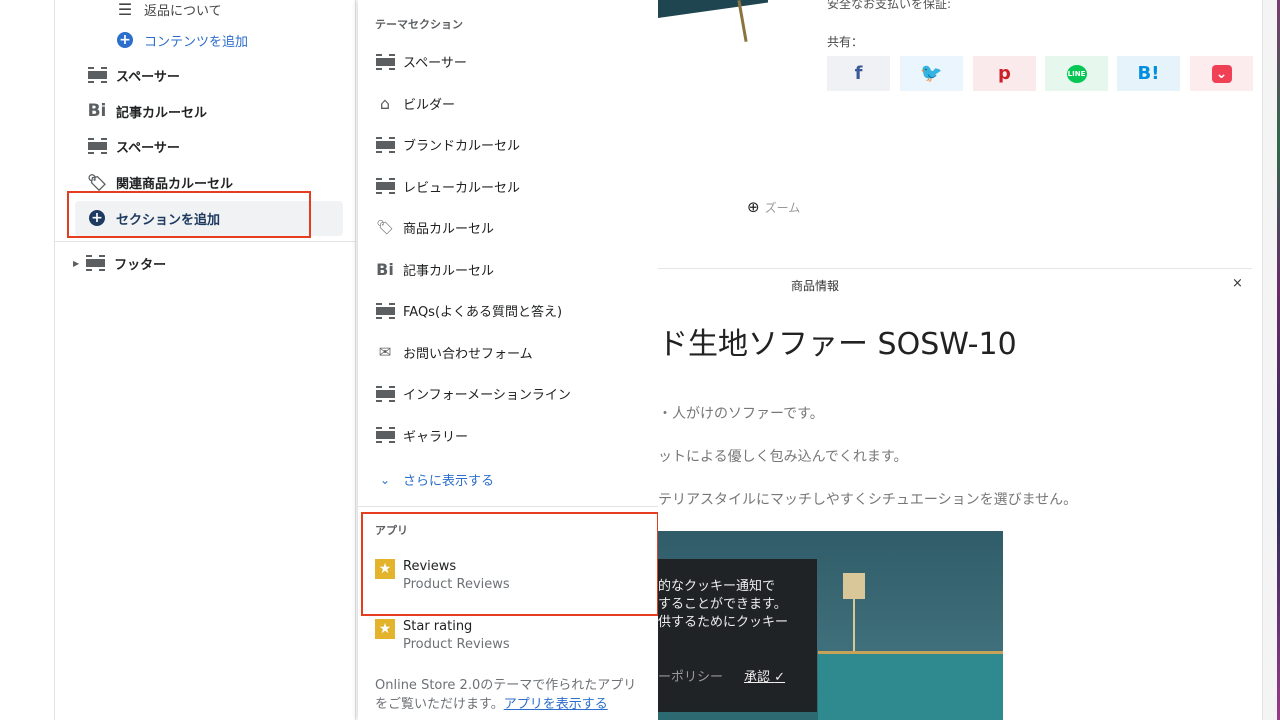 This screenshot has width=1280, height=720. I want to click on section-label: ブランドカルーセル, so click(462, 146).